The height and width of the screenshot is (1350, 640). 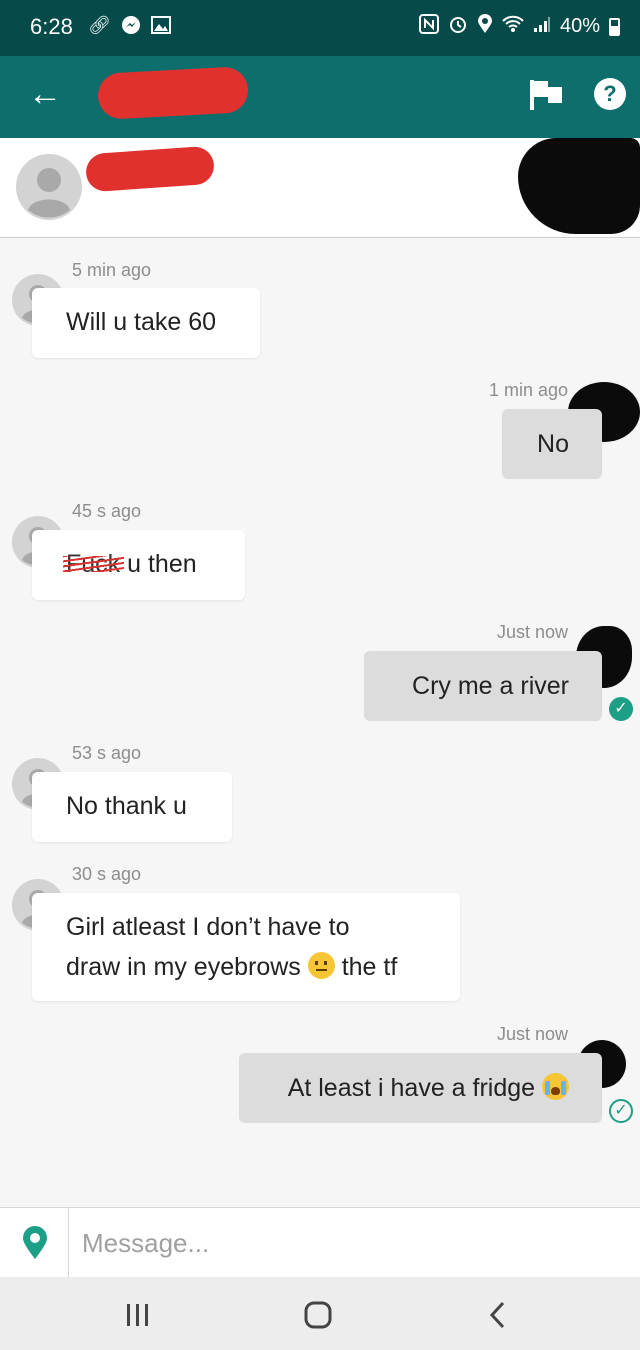 I want to click on message-text: Cry me a river, so click(x=490, y=686).